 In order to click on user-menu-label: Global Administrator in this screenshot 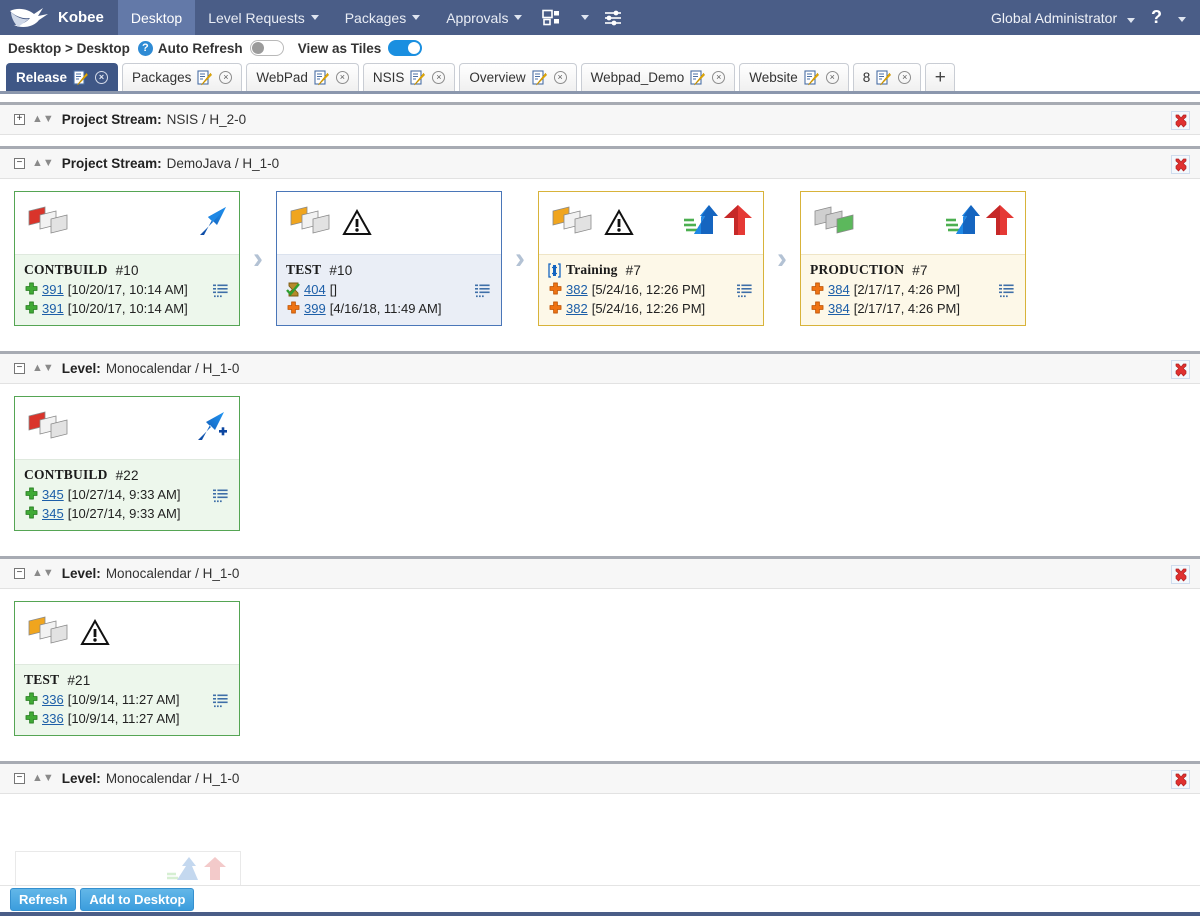, I will do `click(1054, 17)`.